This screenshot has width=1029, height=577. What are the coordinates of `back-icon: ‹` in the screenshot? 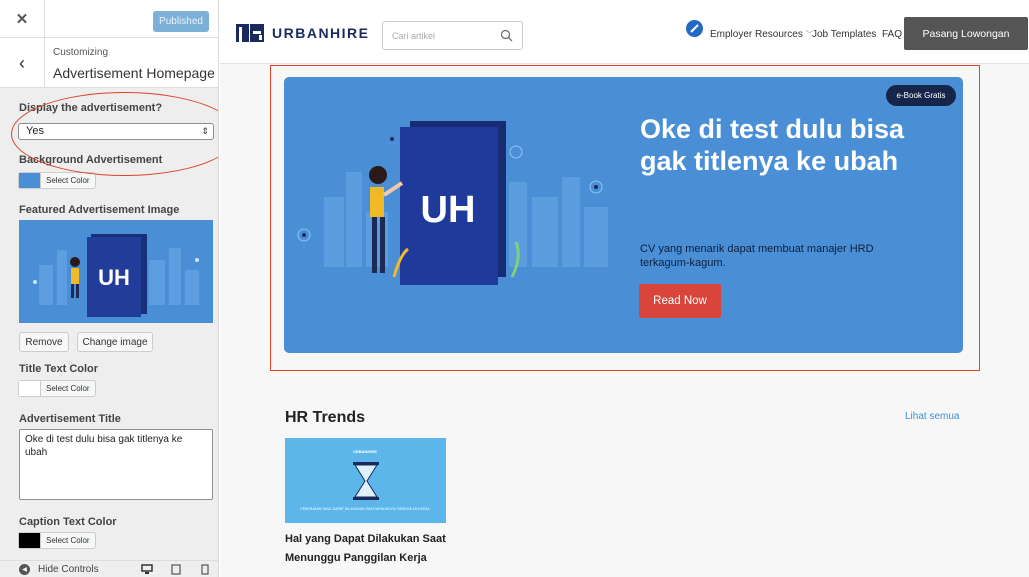 It's located at (22, 63).